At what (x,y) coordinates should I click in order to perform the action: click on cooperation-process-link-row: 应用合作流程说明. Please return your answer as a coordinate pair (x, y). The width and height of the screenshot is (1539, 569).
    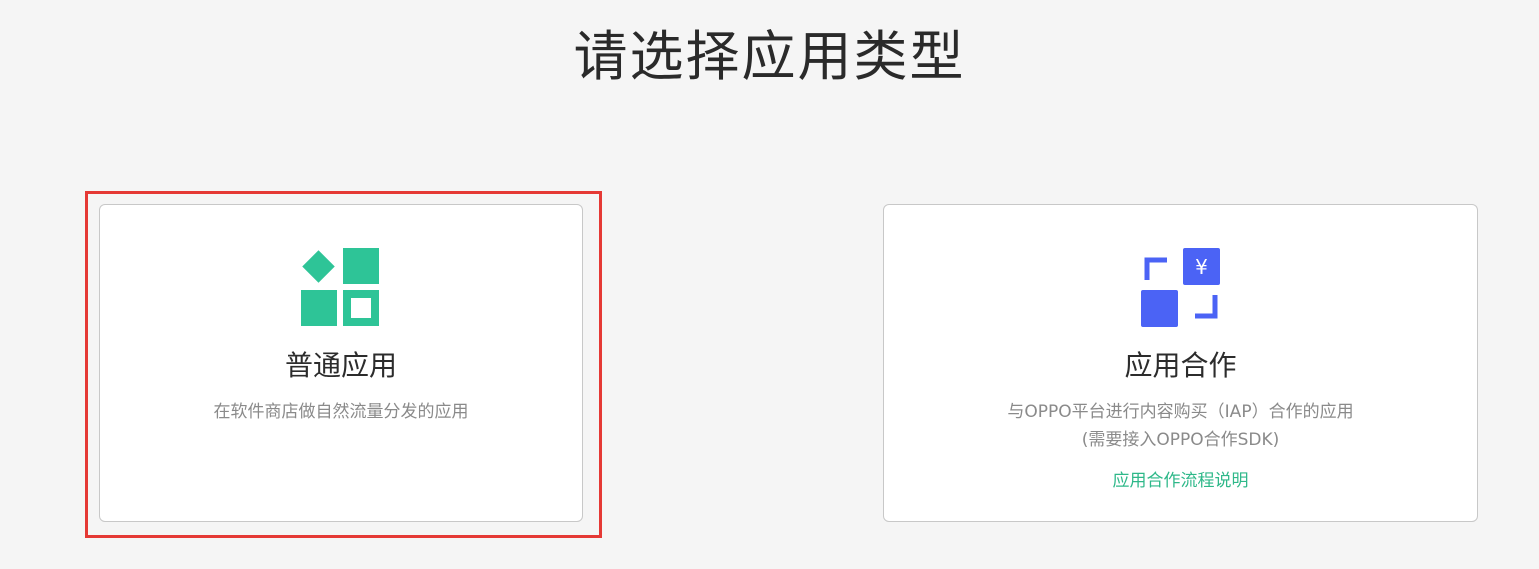
    Looking at the image, I should click on (1180, 481).